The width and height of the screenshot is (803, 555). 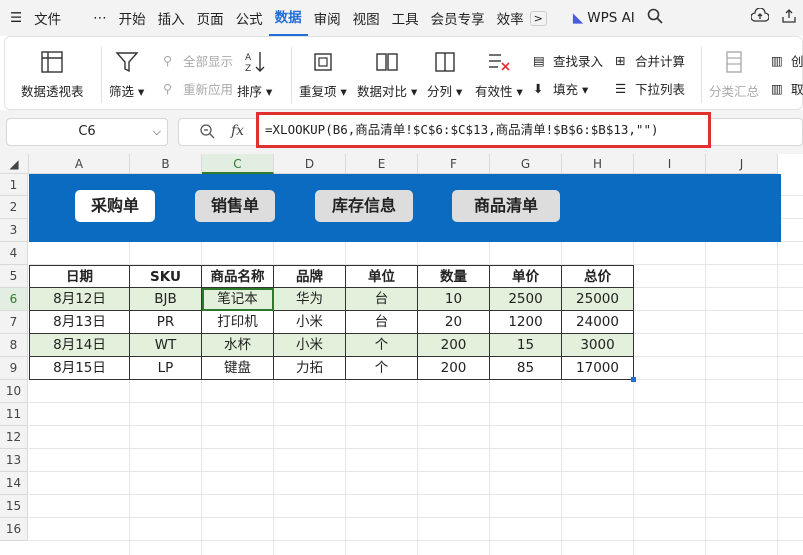 What do you see at coordinates (14, 437) in the screenshot?
I see `row-header-12: 12` at bounding box center [14, 437].